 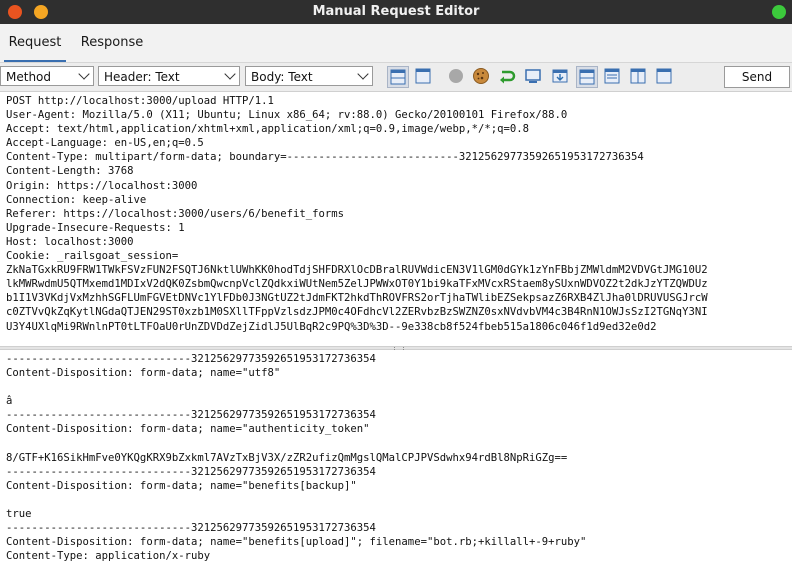 I want to click on request-header-line: Accept-Language: en-US,en;q=0.5, so click(x=105, y=143).